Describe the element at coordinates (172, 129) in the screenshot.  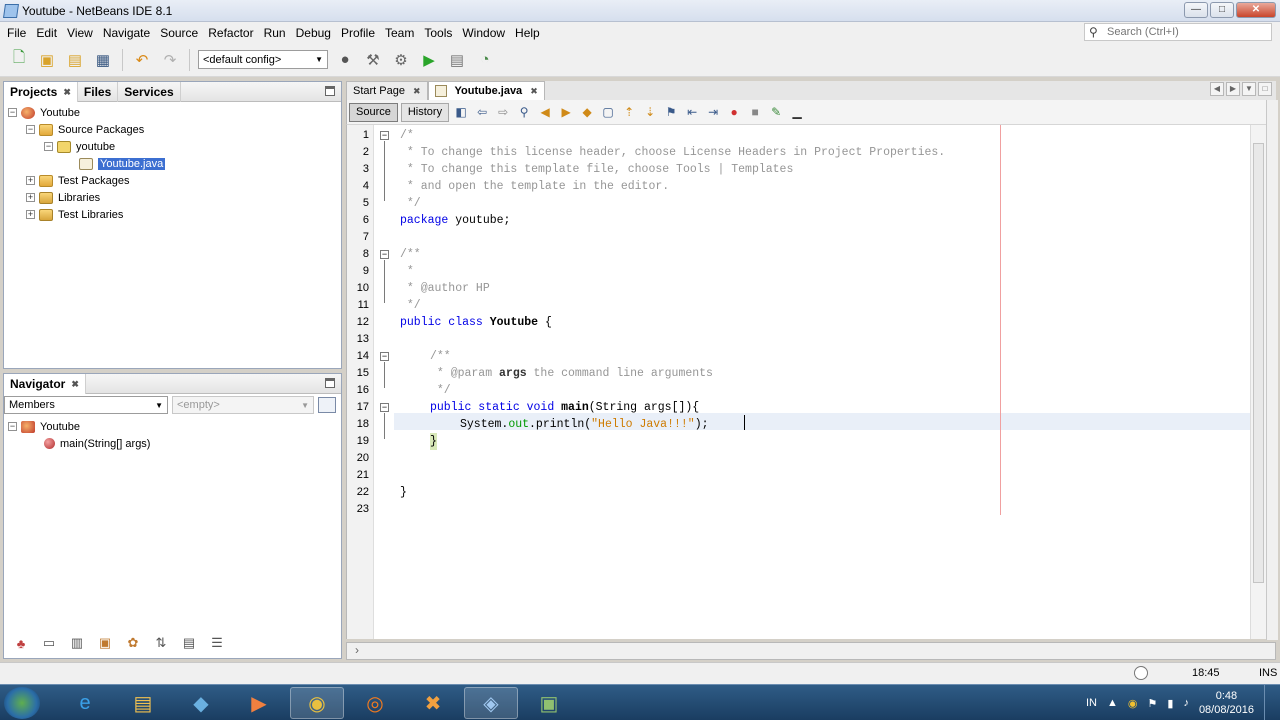
I see `tree-node-source-packages: − Source Packages` at that location.